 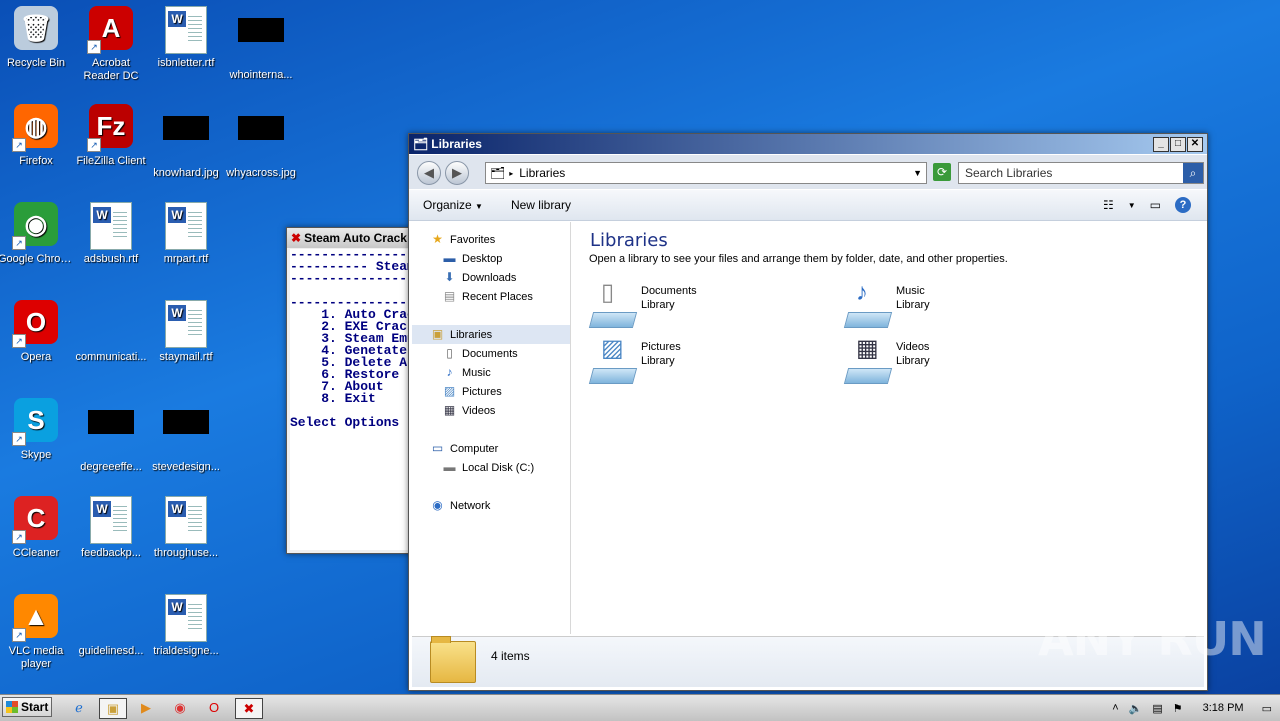 What do you see at coordinates (37, 430) in the screenshot?
I see `desktop-icon-14: S ↗ Skype` at bounding box center [37, 430].